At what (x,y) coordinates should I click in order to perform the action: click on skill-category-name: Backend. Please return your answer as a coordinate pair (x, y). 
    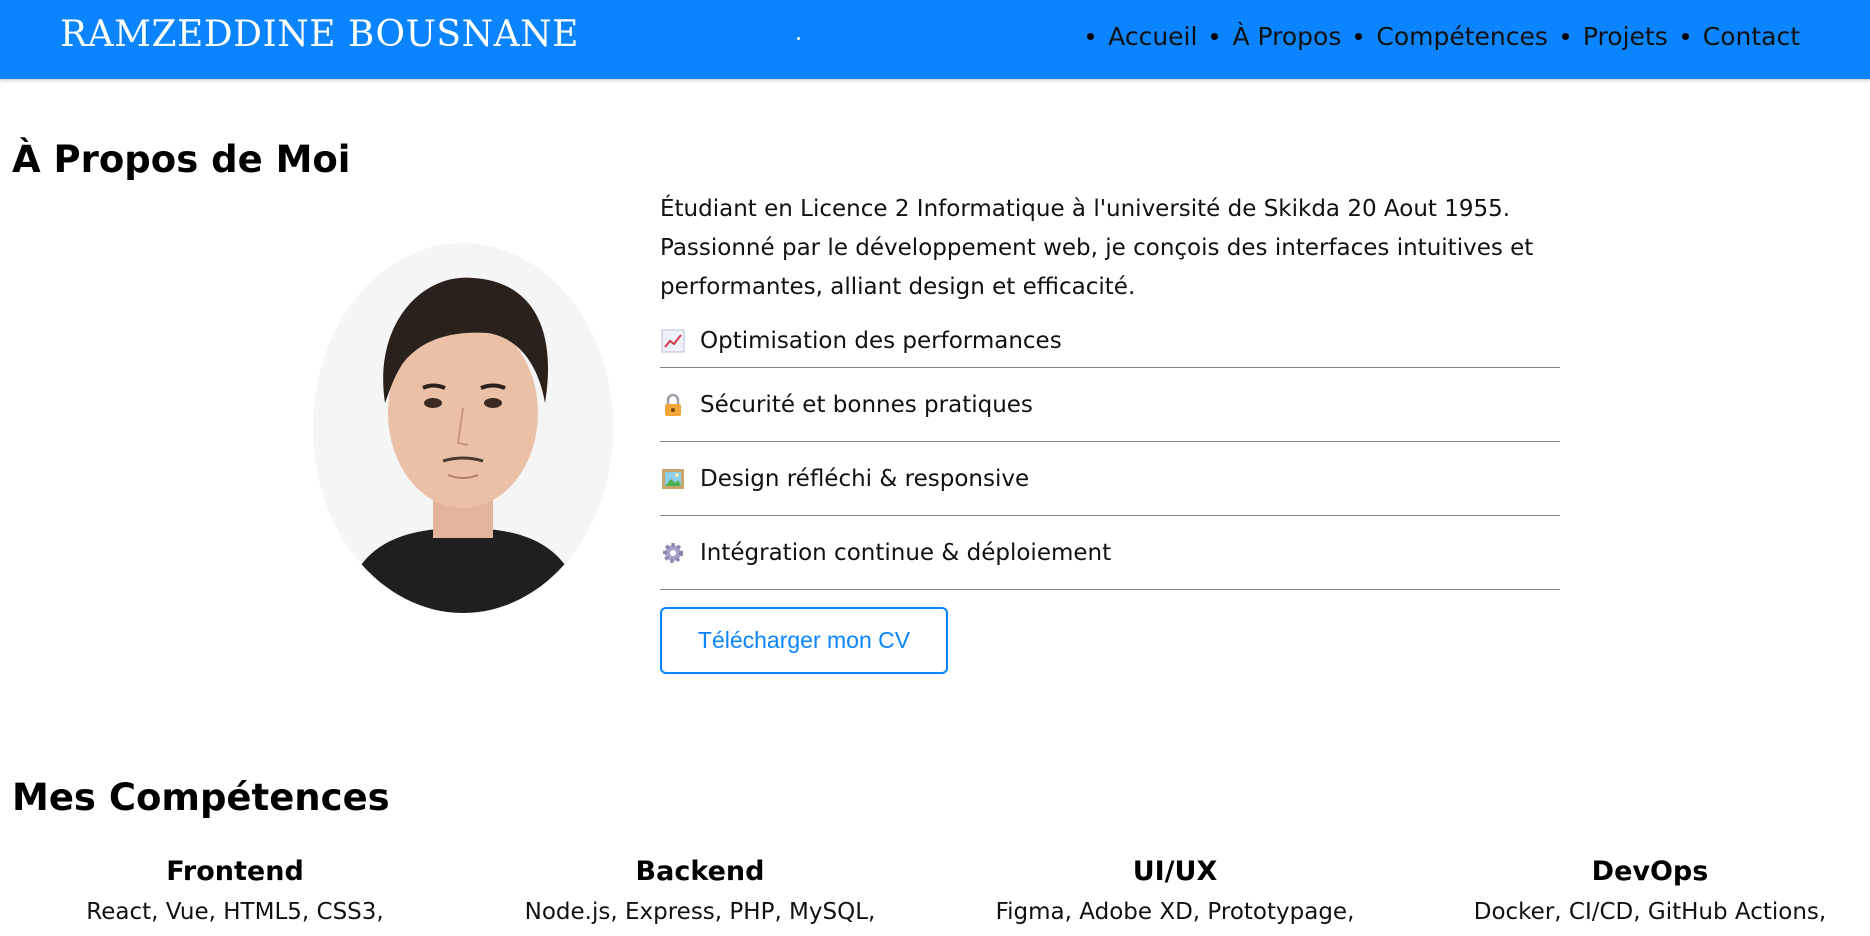
    Looking at the image, I should click on (700, 871).